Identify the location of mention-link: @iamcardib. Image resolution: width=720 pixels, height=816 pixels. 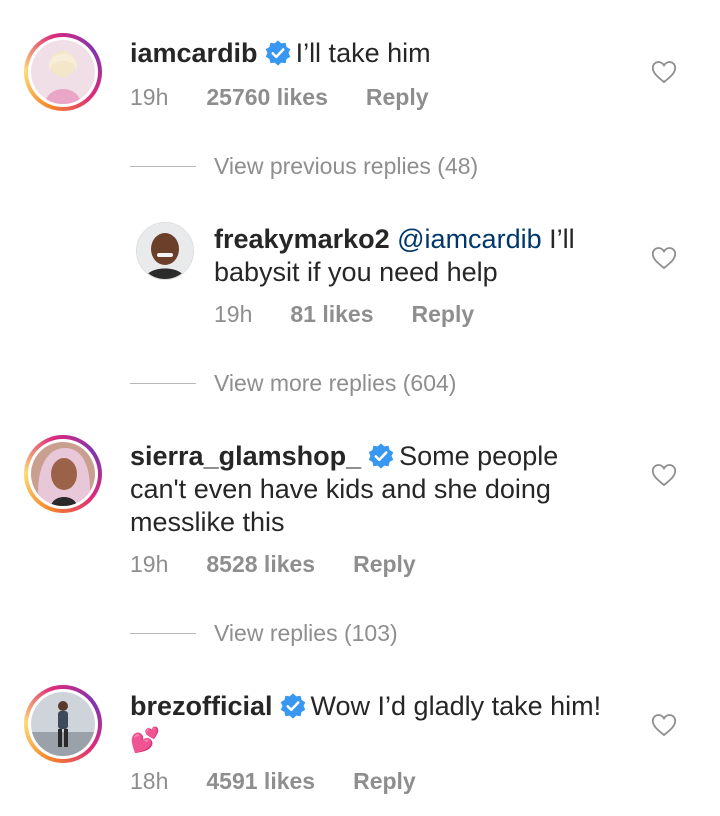
(469, 239).